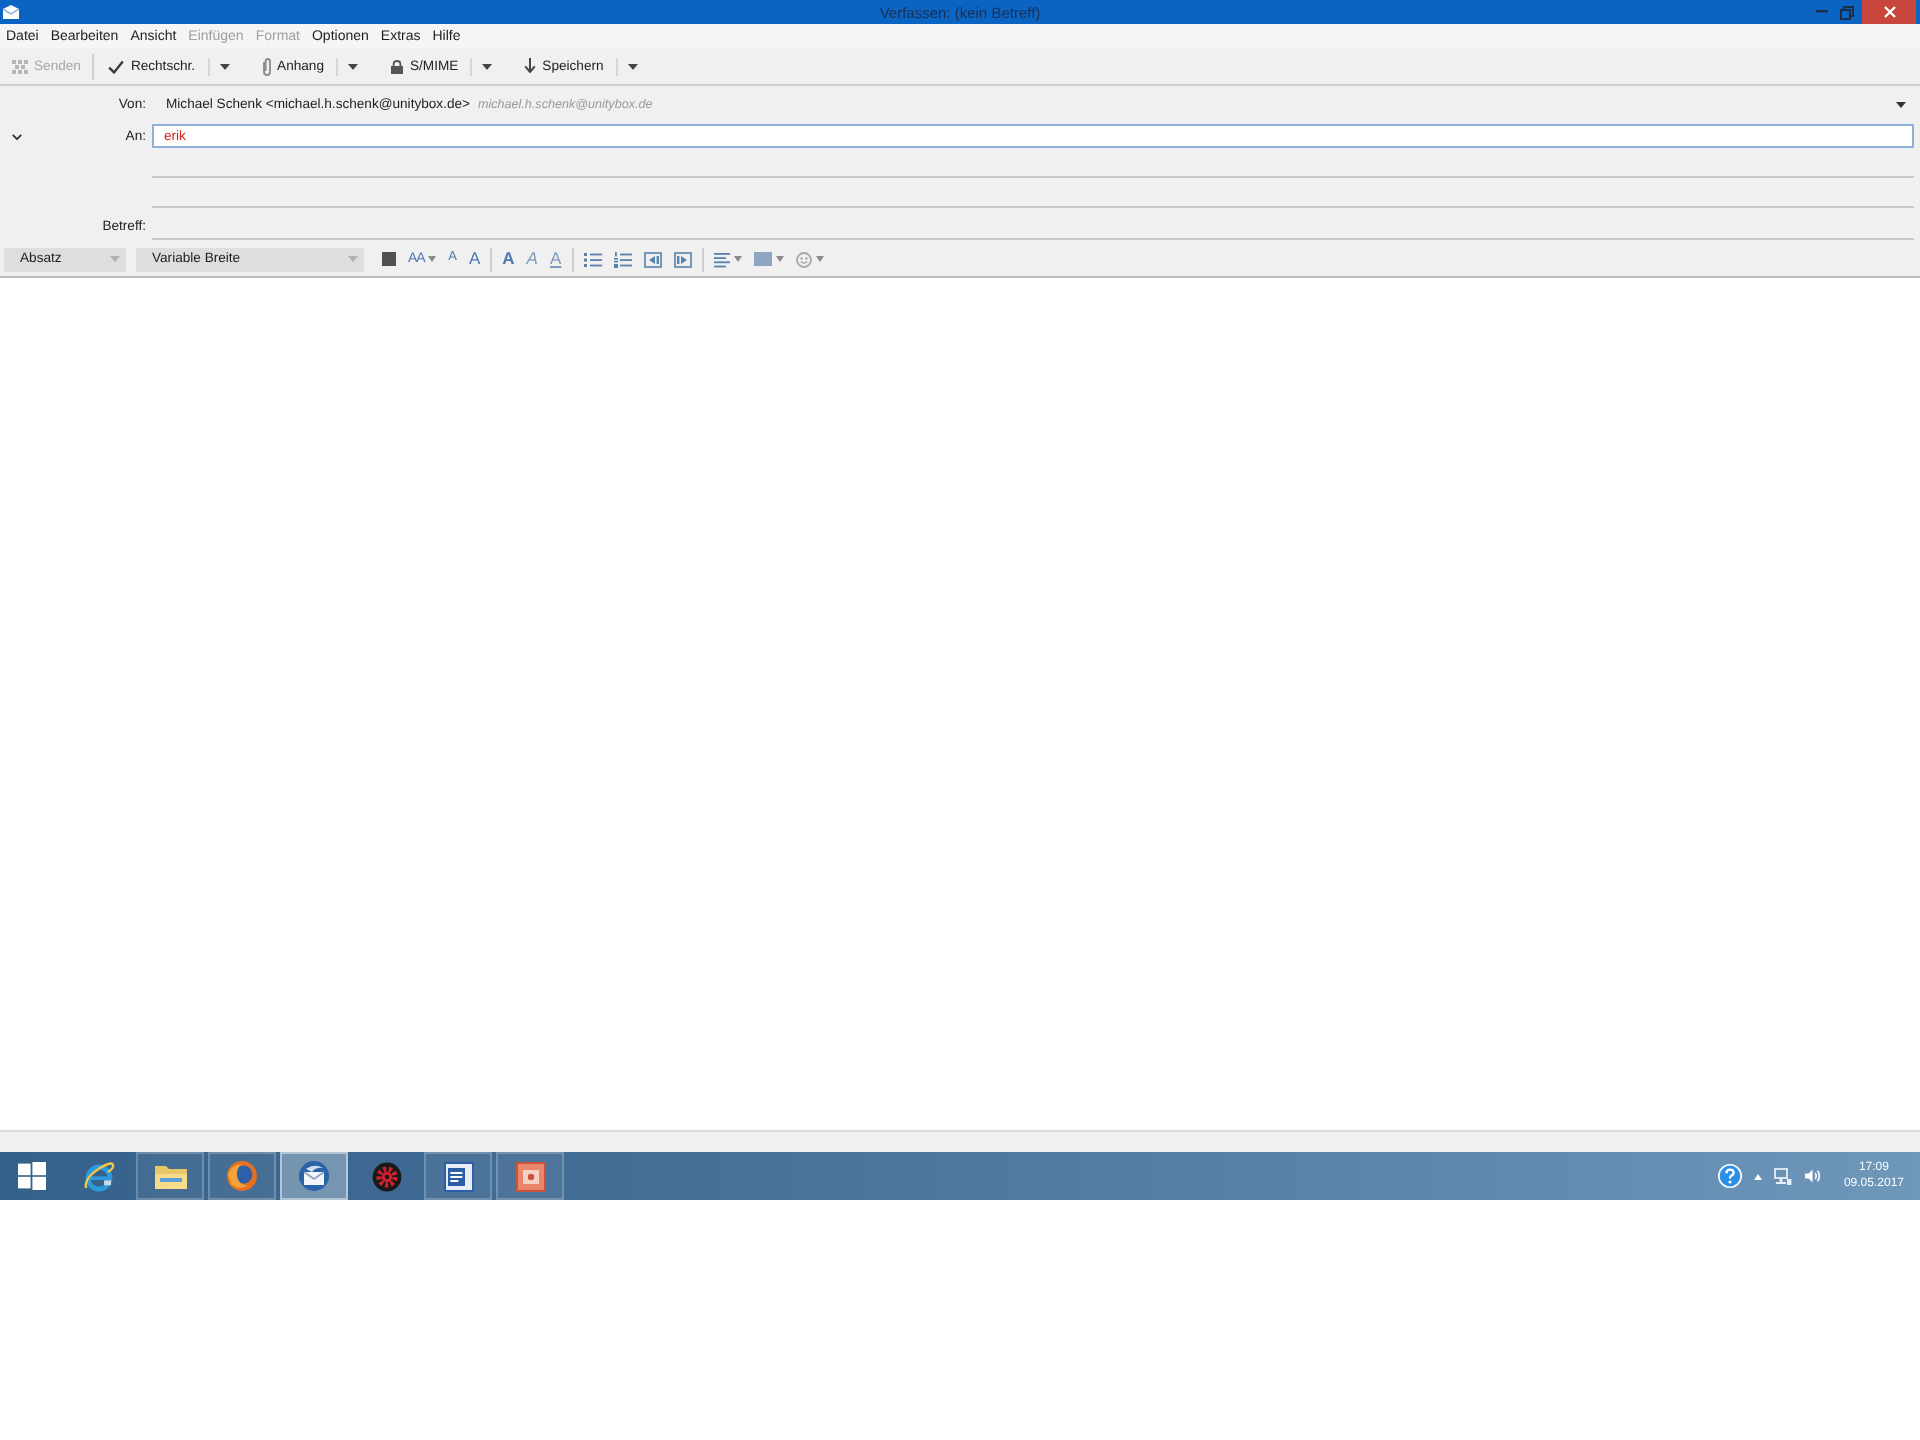 This screenshot has height=1440, width=1920. I want to click on bullet-list-icon, so click(592, 259).